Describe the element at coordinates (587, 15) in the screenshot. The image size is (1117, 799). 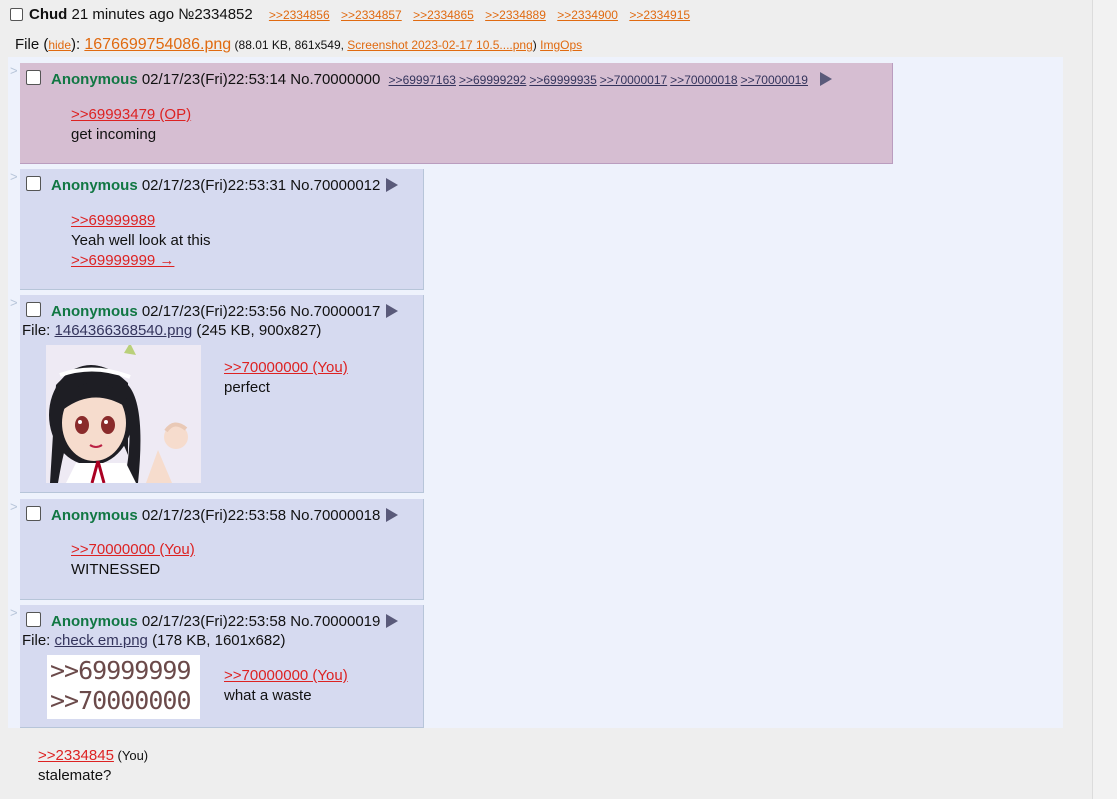
I see `backlink: >>2334900` at that location.